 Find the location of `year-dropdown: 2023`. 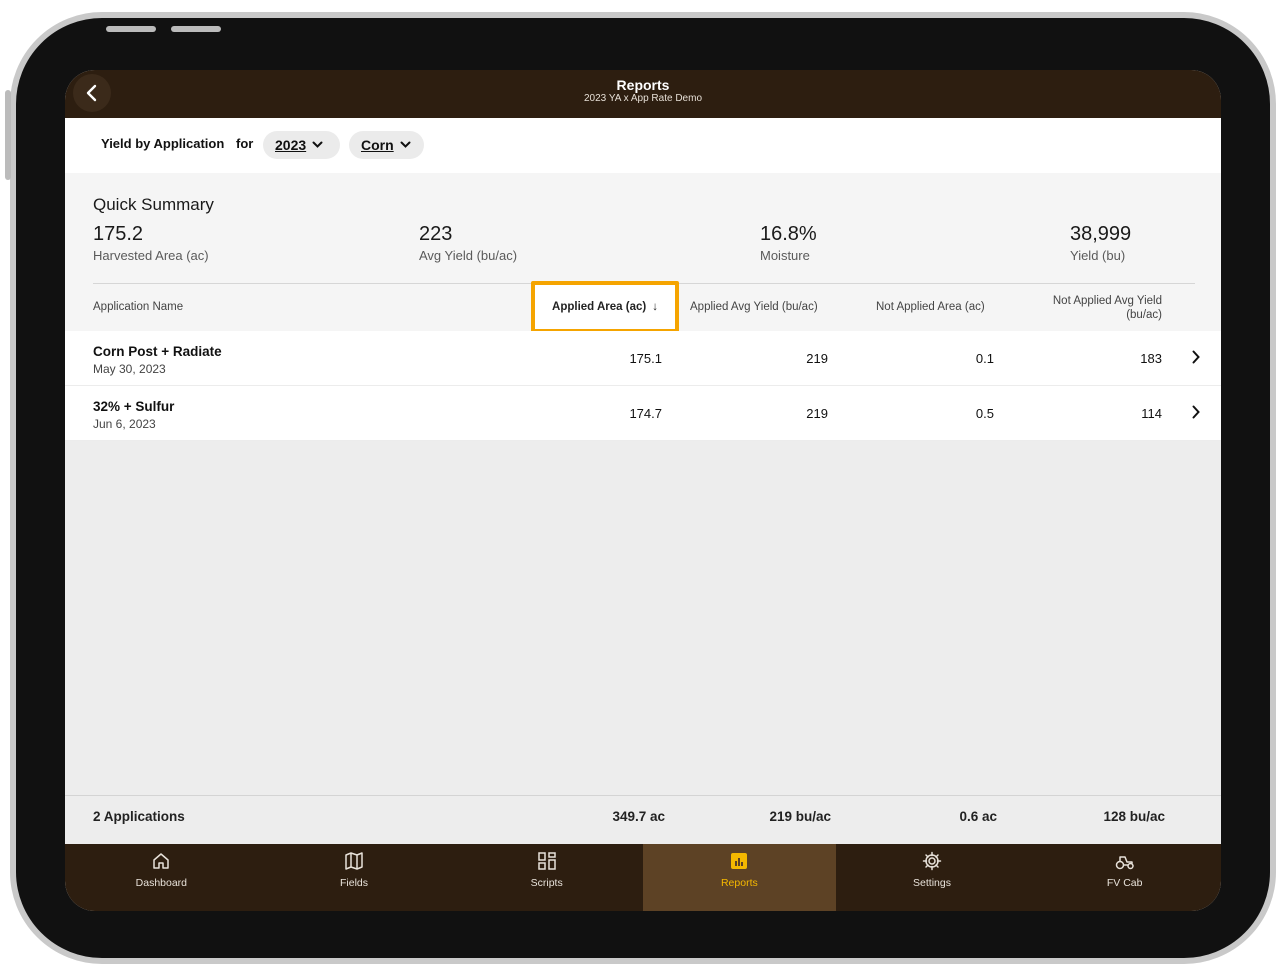

year-dropdown: 2023 is located at coordinates (301, 145).